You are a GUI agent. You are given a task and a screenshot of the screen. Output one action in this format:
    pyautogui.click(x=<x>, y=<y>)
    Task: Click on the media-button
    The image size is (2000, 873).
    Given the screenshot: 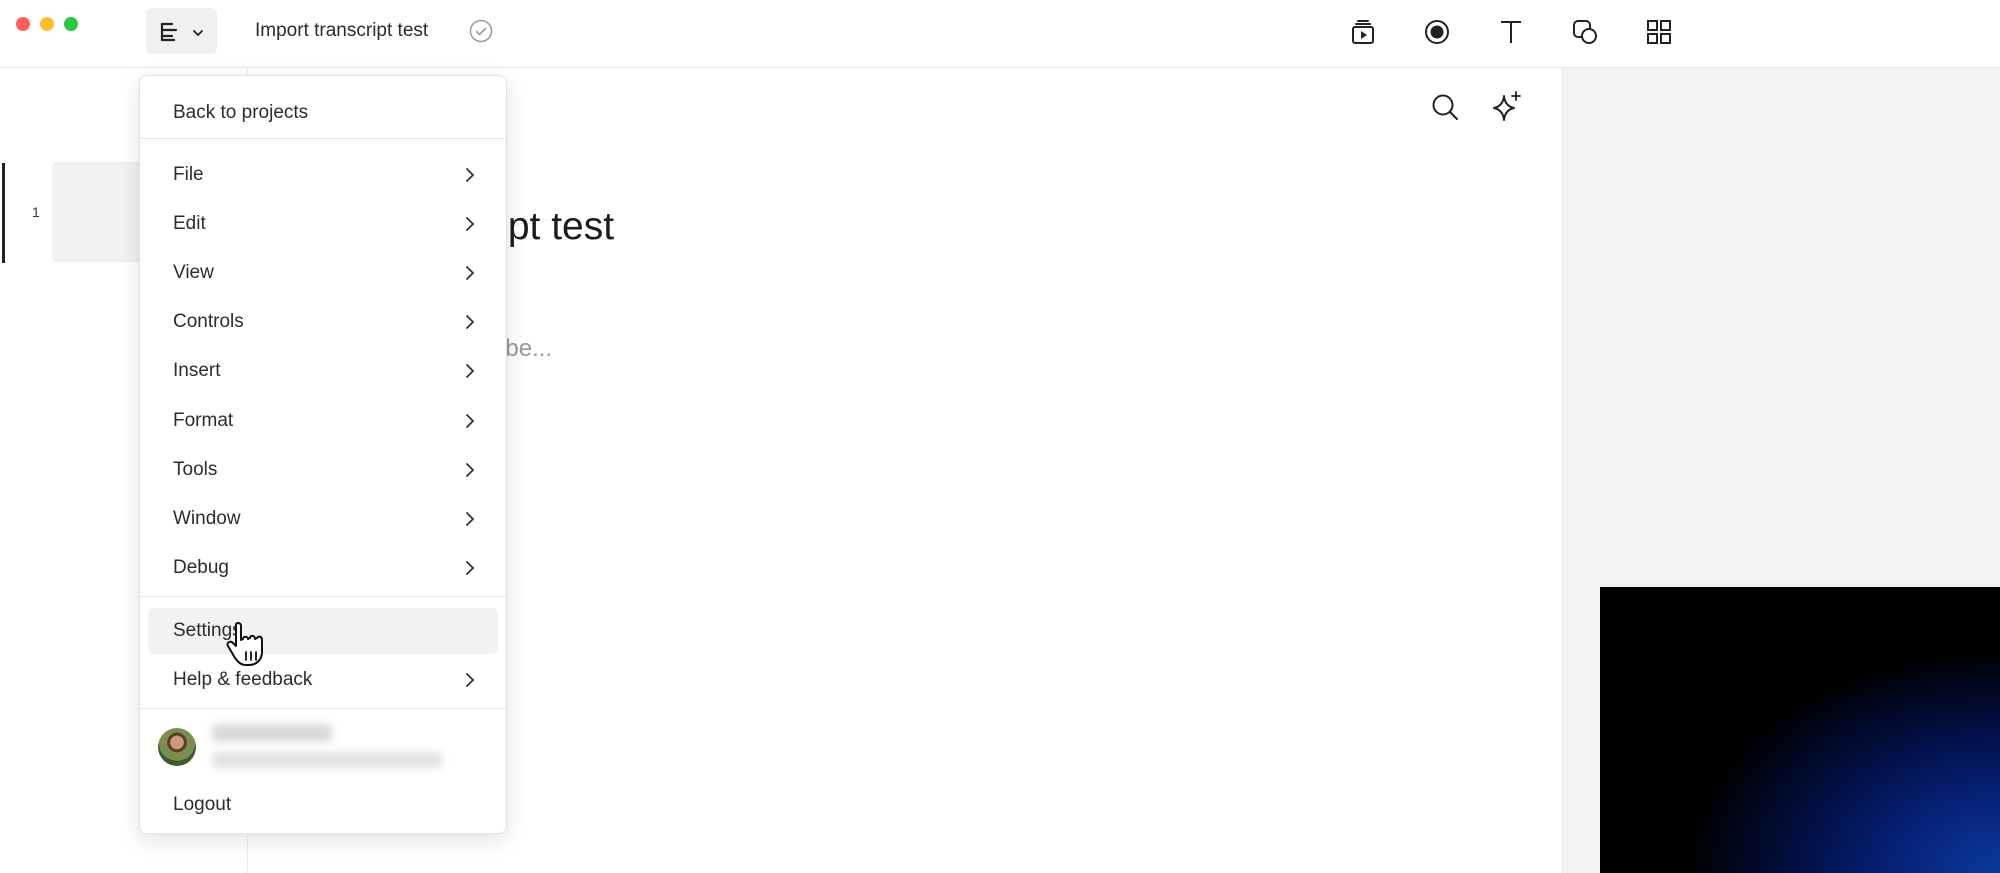 What is the action you would take?
    pyautogui.click(x=1363, y=32)
    